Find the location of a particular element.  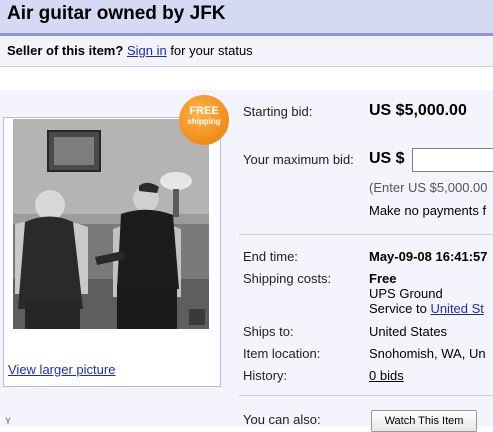

enter-amount-hint: (Enter US $5,000.00 is located at coordinates (428, 187).